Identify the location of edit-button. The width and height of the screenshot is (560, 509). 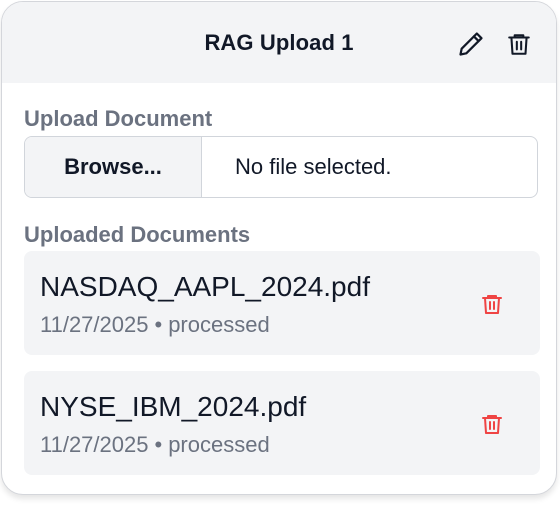
(471, 44).